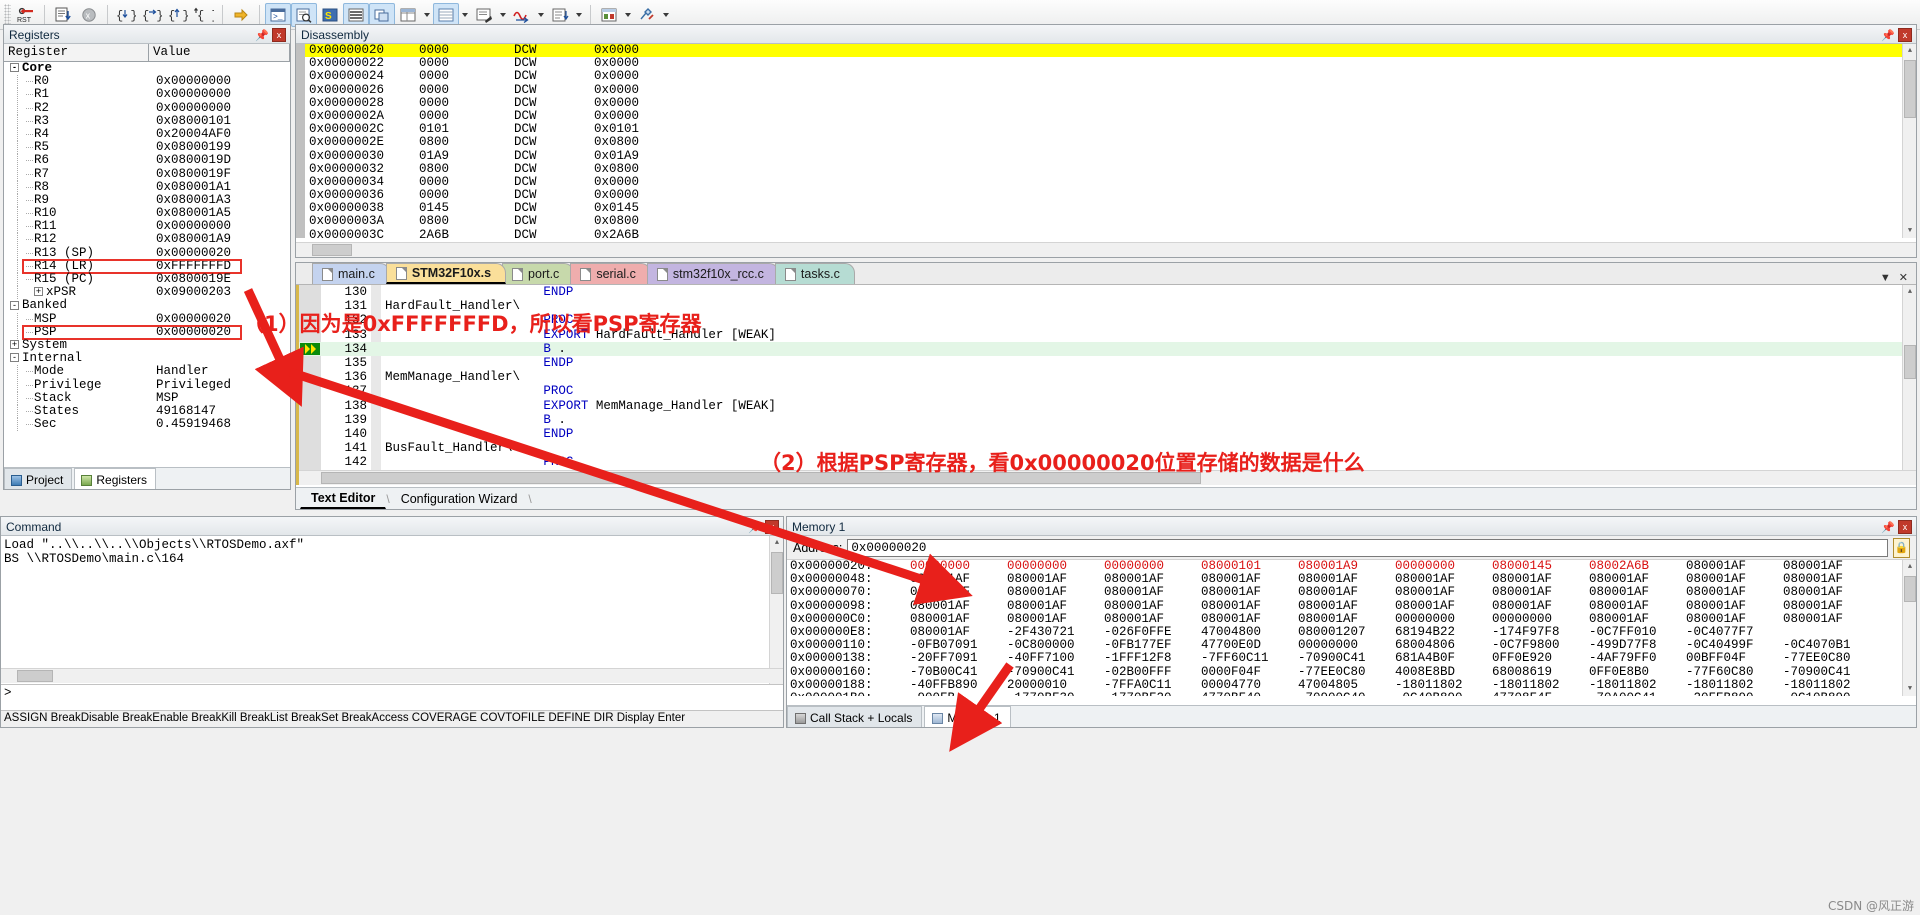  Describe the element at coordinates (1346, 685) in the screenshot. I see `memory-value: 47004805` at that location.